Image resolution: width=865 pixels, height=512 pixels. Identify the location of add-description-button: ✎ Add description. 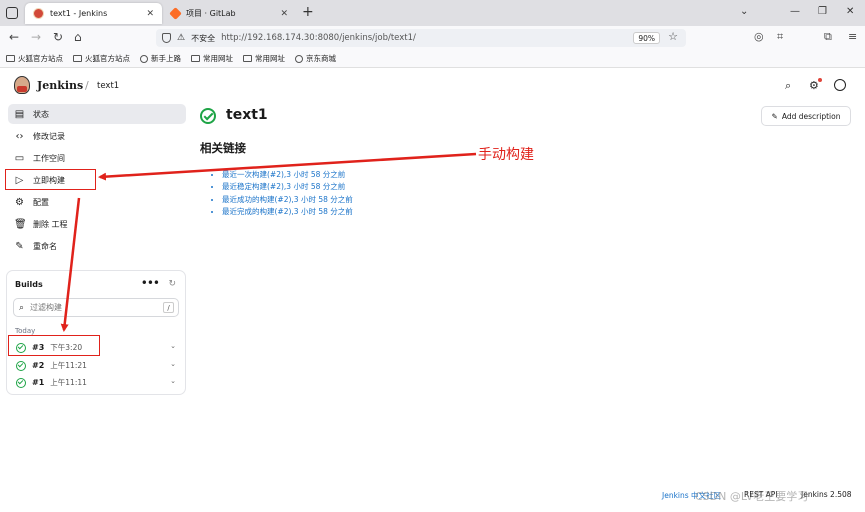
(806, 116).